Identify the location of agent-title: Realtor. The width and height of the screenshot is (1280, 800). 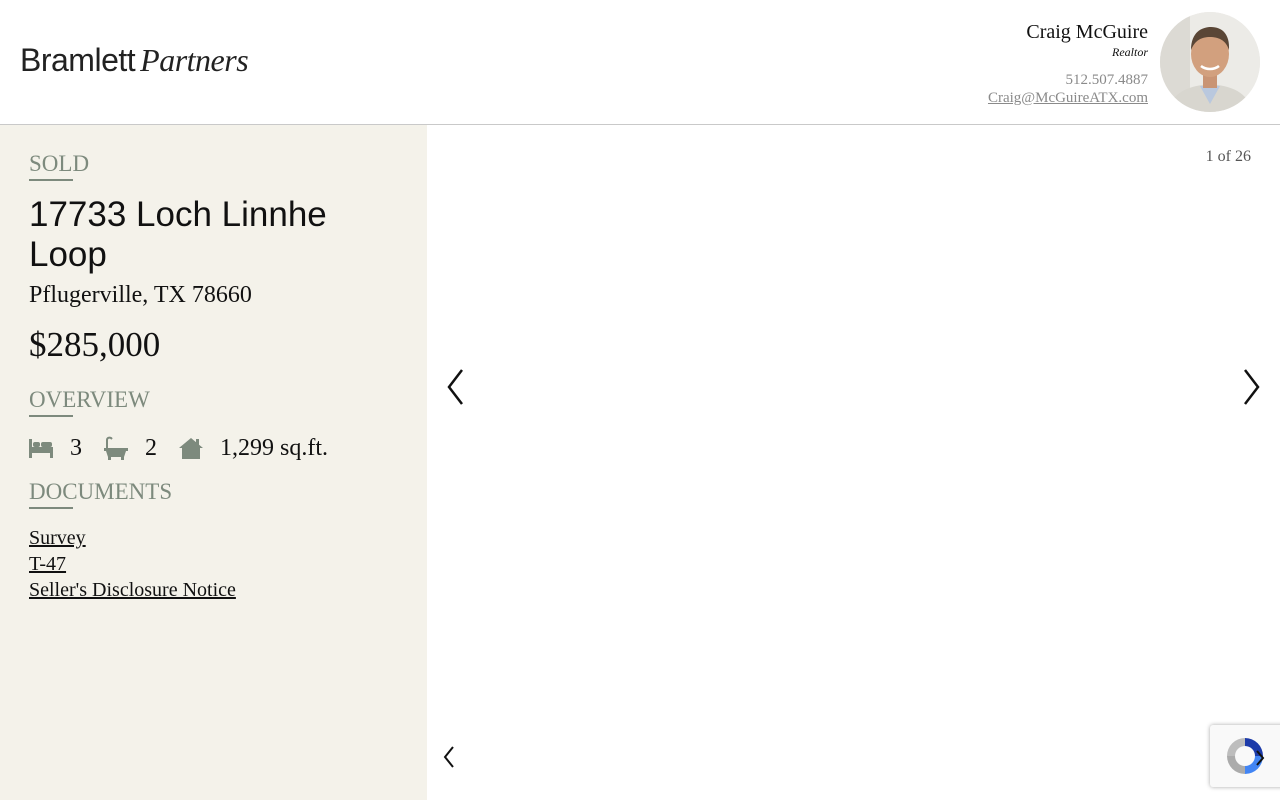
(1130, 52).